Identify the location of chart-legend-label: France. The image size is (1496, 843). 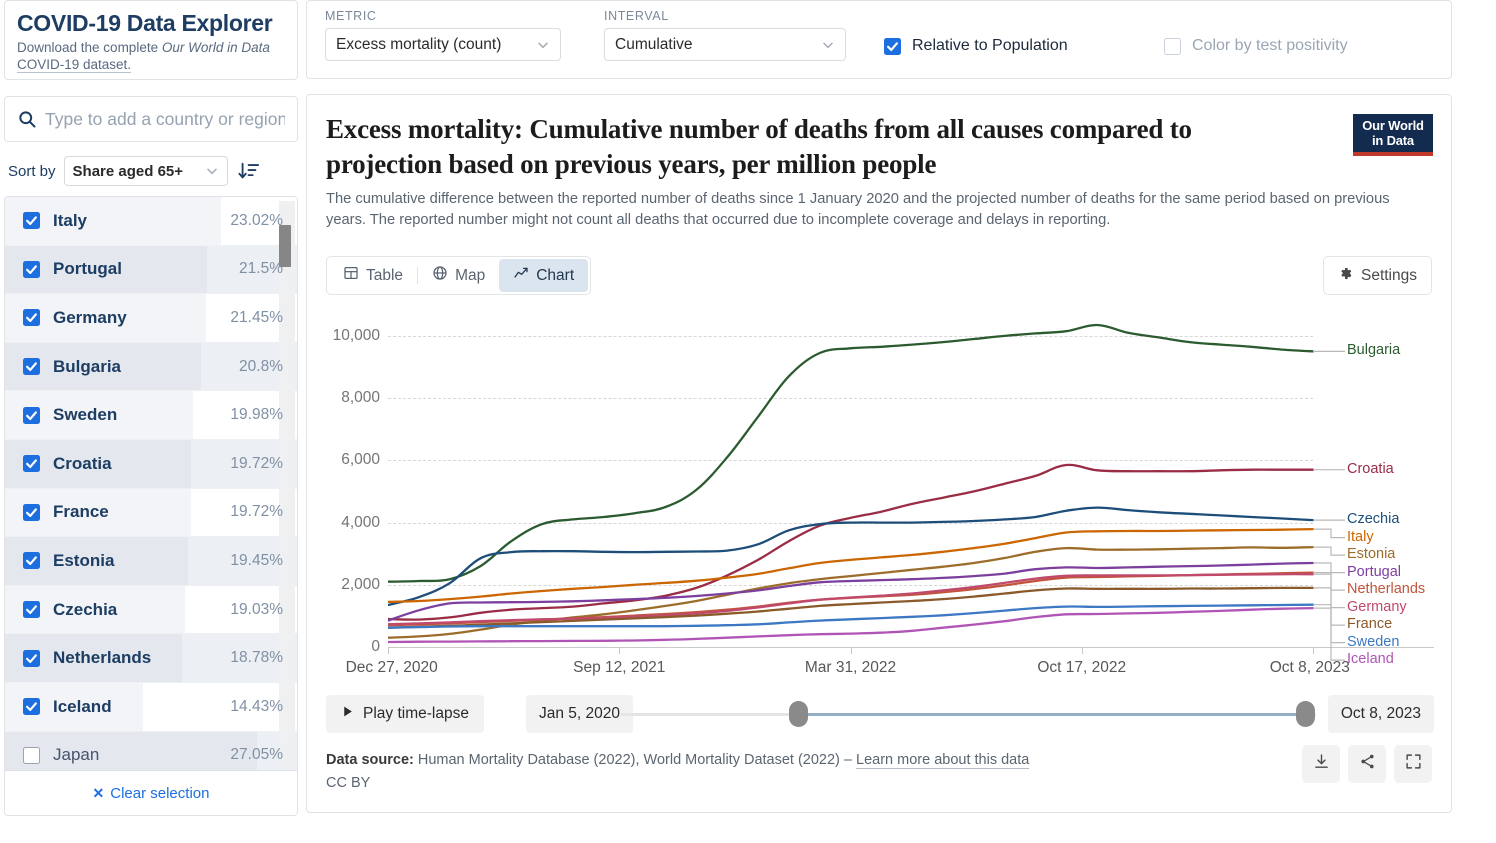
(1369, 624).